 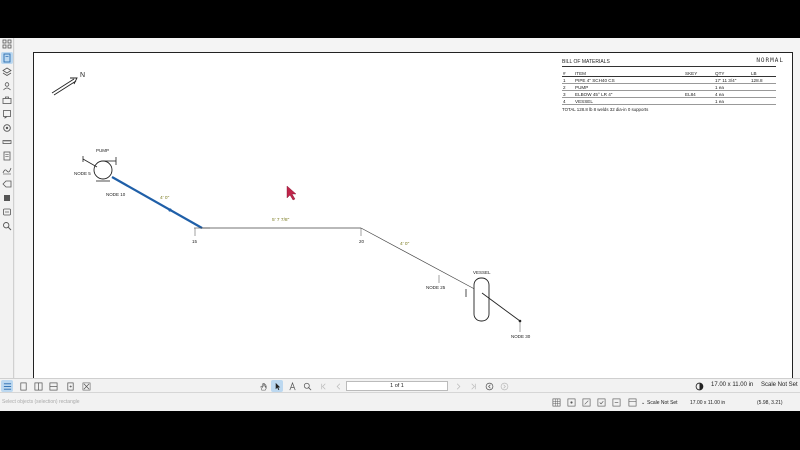 I want to click on node-label: 20, so click(x=362, y=241).